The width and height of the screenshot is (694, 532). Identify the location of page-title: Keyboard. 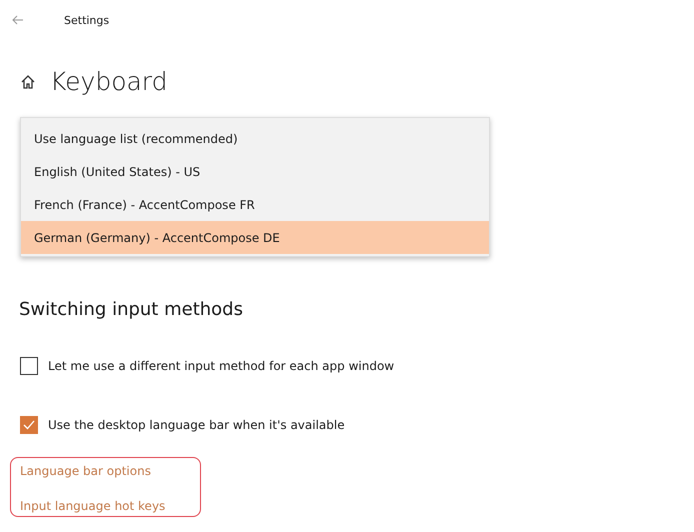
(109, 81).